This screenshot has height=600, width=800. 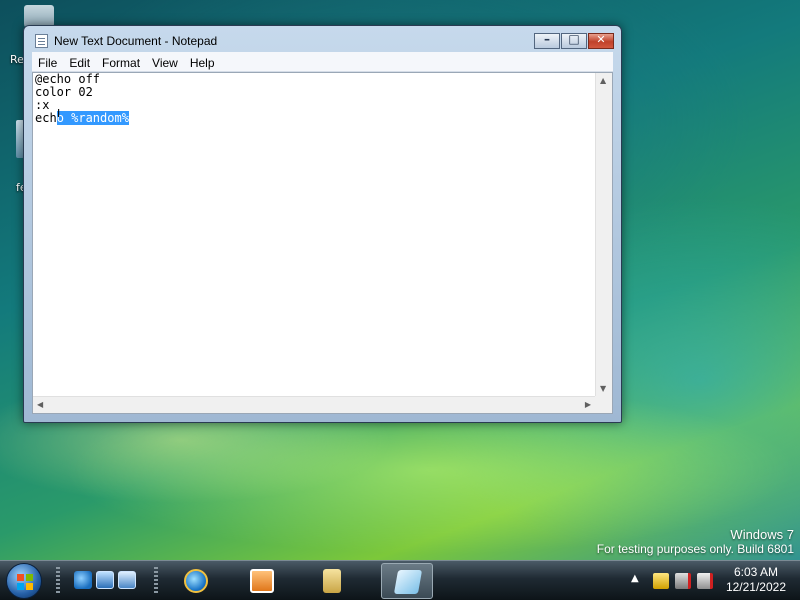 What do you see at coordinates (705, 581) in the screenshot?
I see `volume-muted-icon` at bounding box center [705, 581].